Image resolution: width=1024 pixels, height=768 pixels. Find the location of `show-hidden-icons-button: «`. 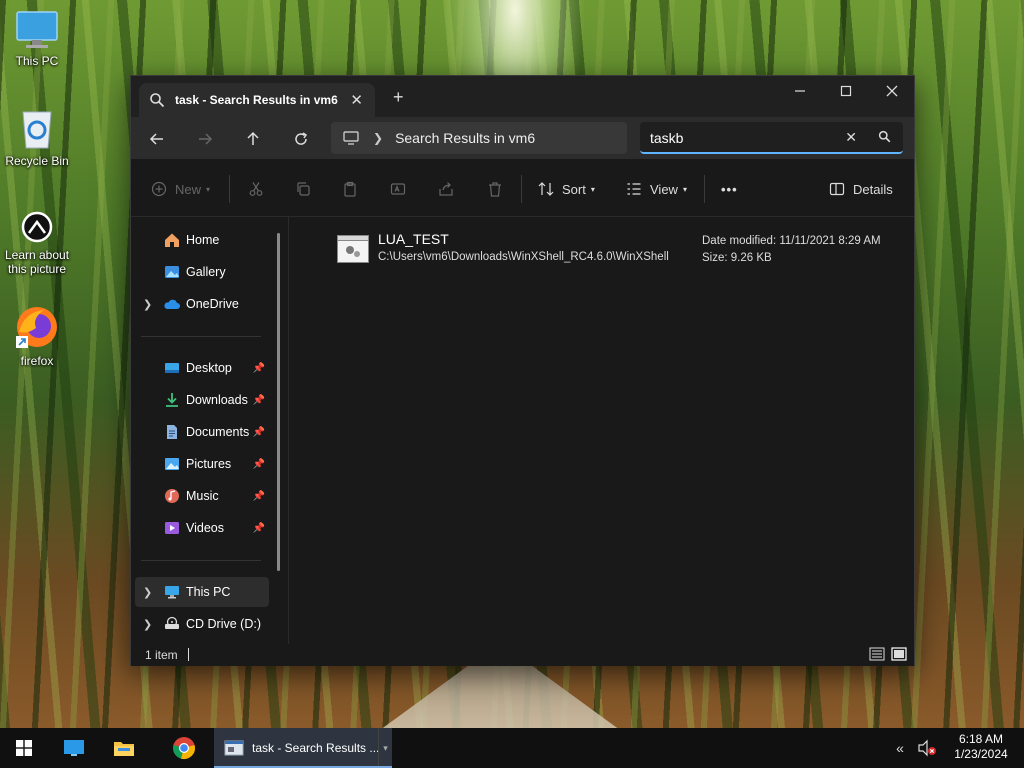

show-hidden-icons-button: « is located at coordinates (900, 748).